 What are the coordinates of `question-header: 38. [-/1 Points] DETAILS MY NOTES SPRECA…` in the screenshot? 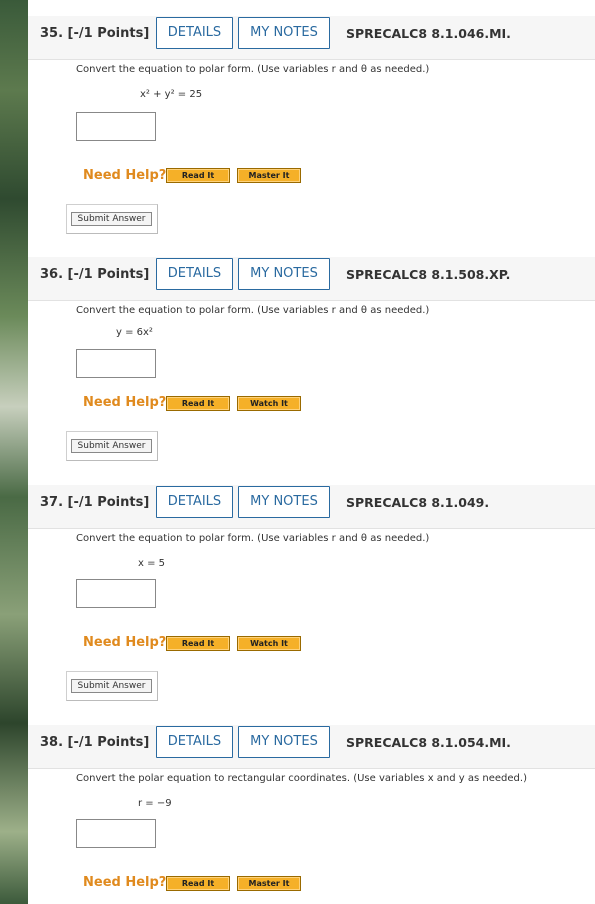 It's located at (311, 747).